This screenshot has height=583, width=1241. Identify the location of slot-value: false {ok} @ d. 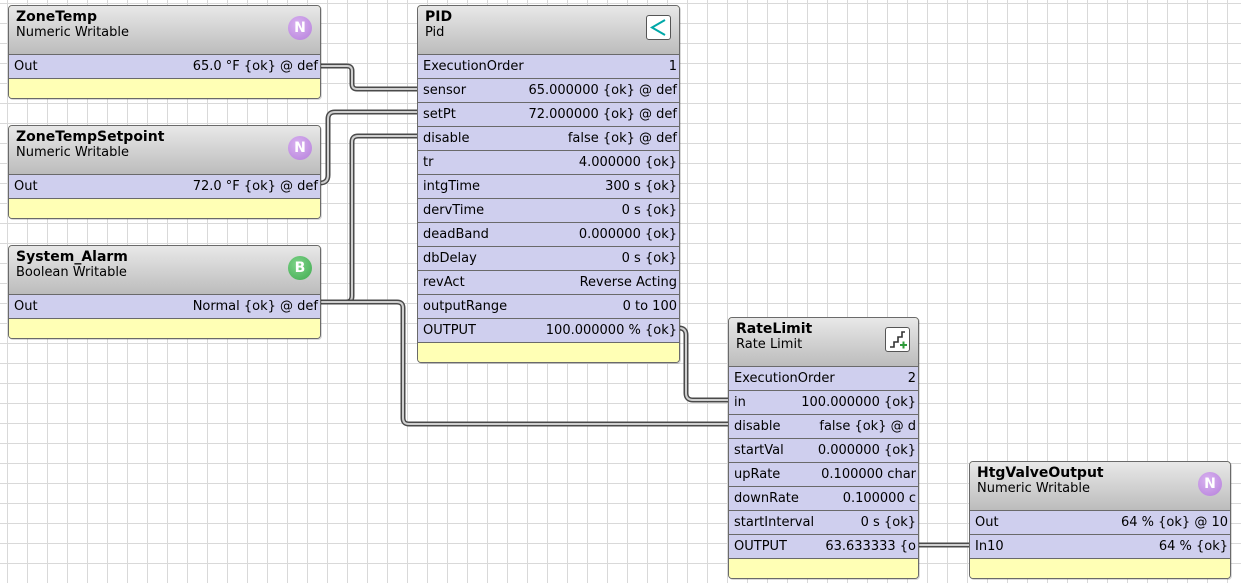
(867, 426).